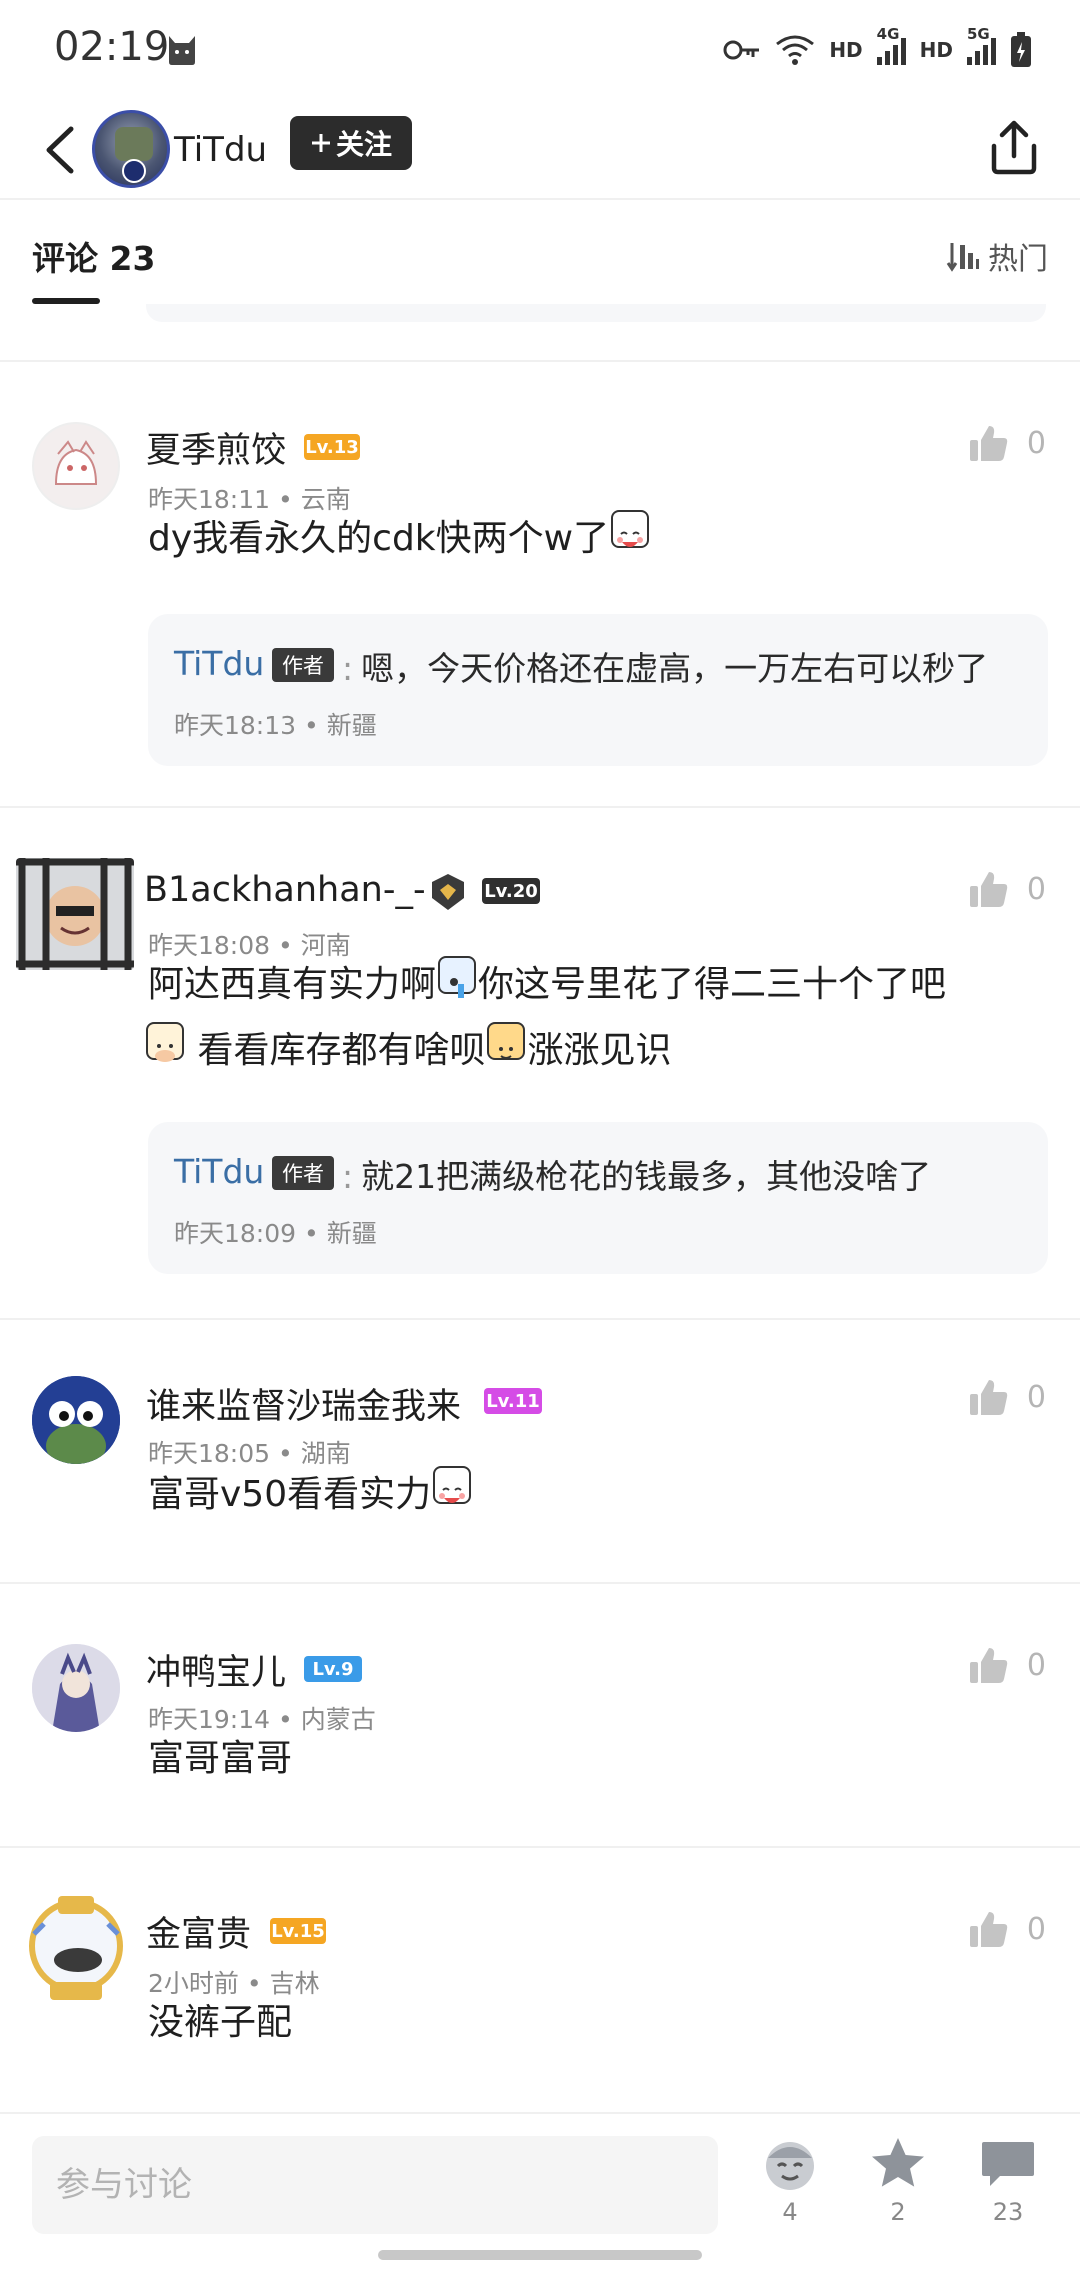 The image size is (1080, 2280). I want to click on comment-text: 富哥v50看看实力, so click(310, 1495).